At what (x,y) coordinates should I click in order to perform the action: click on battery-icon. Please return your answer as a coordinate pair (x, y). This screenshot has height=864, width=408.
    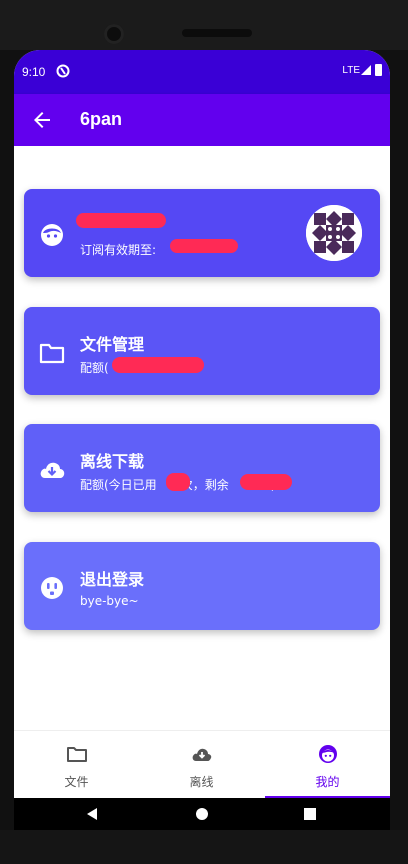
    Looking at the image, I should click on (378, 70).